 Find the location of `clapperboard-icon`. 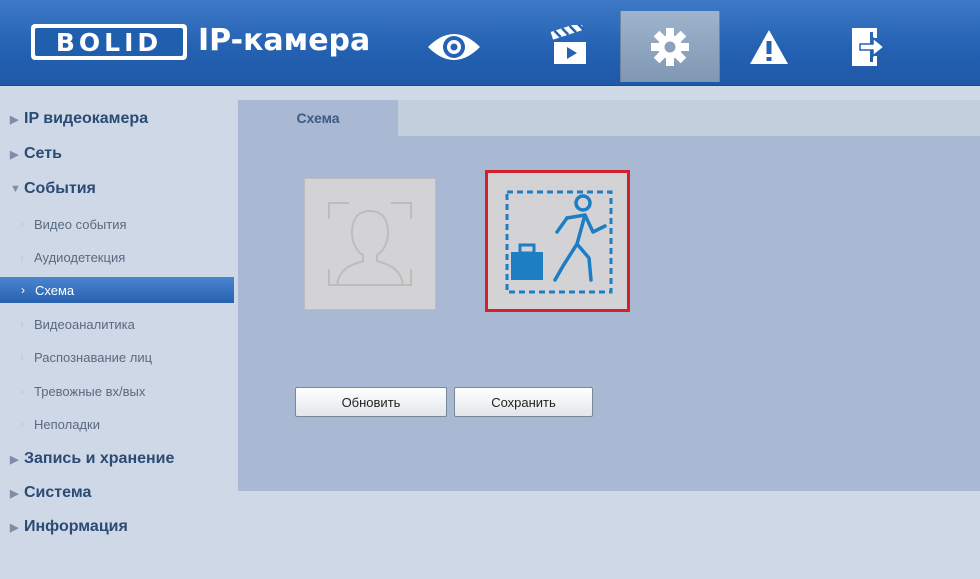

clapperboard-icon is located at coordinates (568, 44).